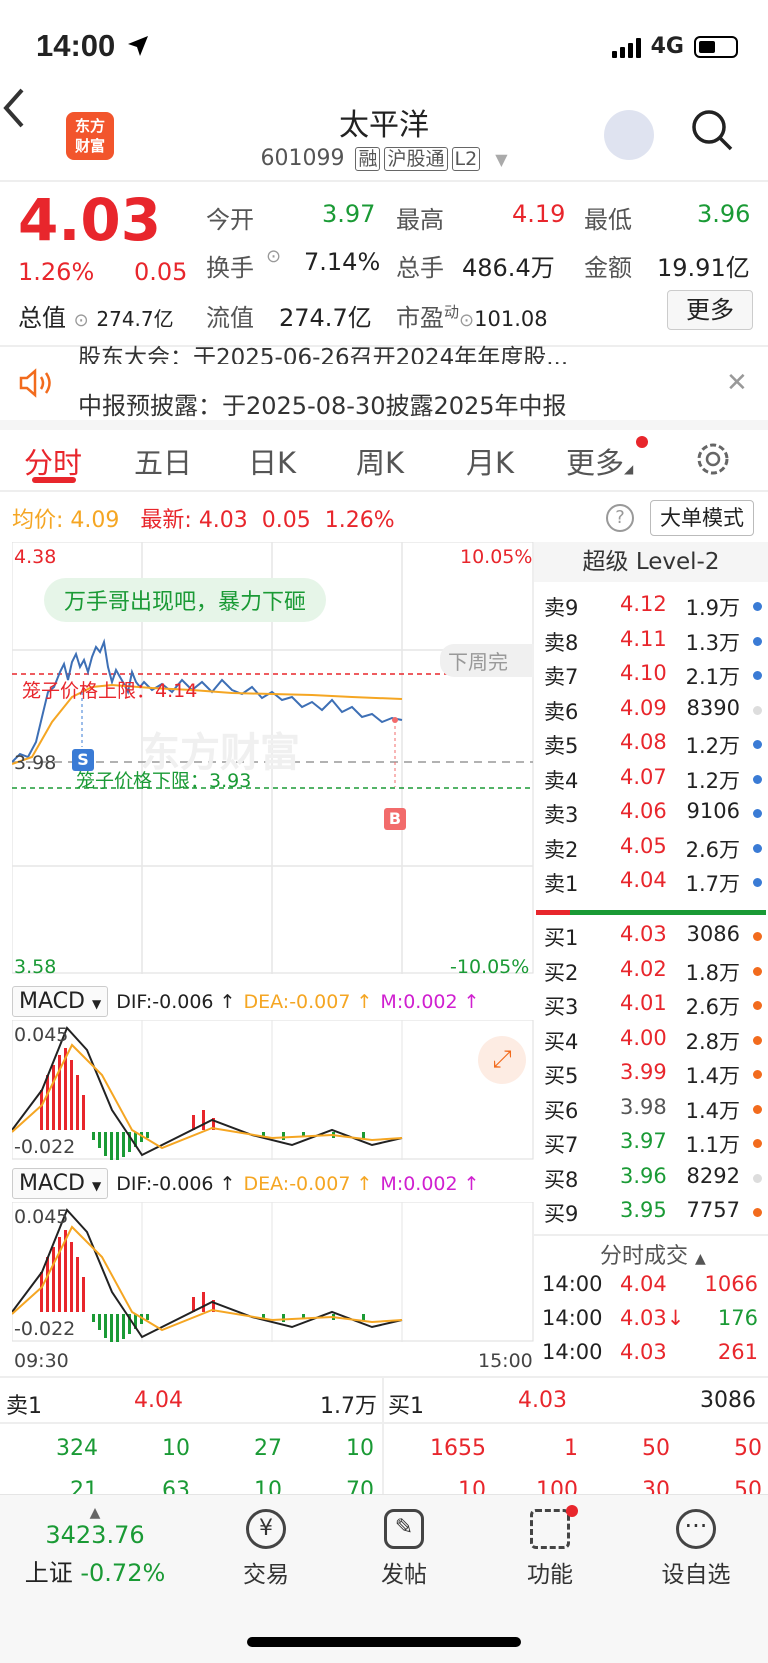 This screenshot has height=1663, width=768. I want to click on ask-row: 卖5 4.08 1.2万, so click(651, 747).